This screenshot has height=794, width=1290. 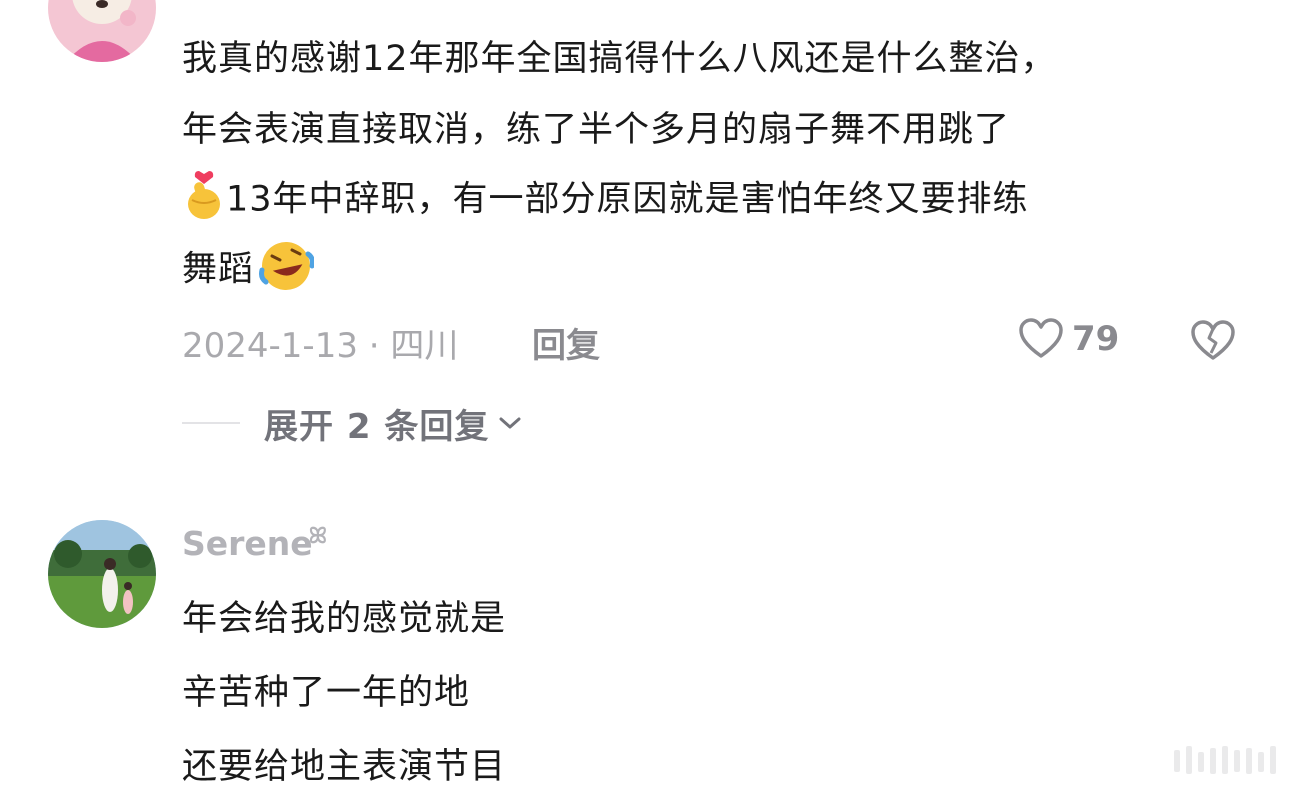 I want to click on expand-replies: 展开 2 条回复, so click(x=352, y=423).